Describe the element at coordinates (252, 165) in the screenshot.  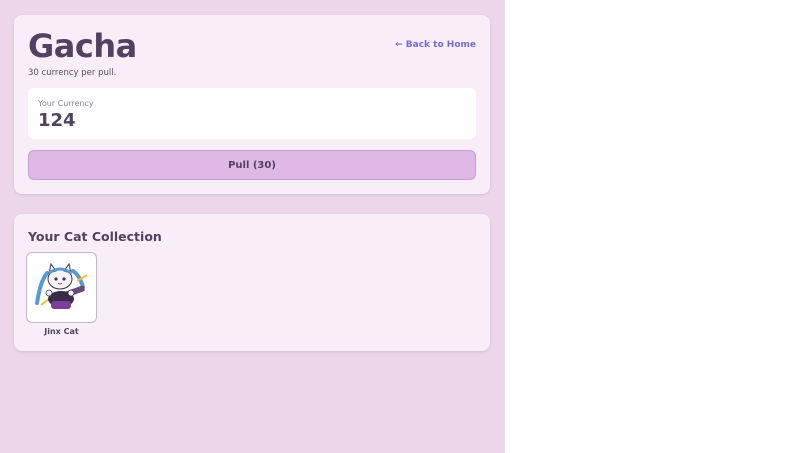
I see `pull-button: Pull (30)` at that location.